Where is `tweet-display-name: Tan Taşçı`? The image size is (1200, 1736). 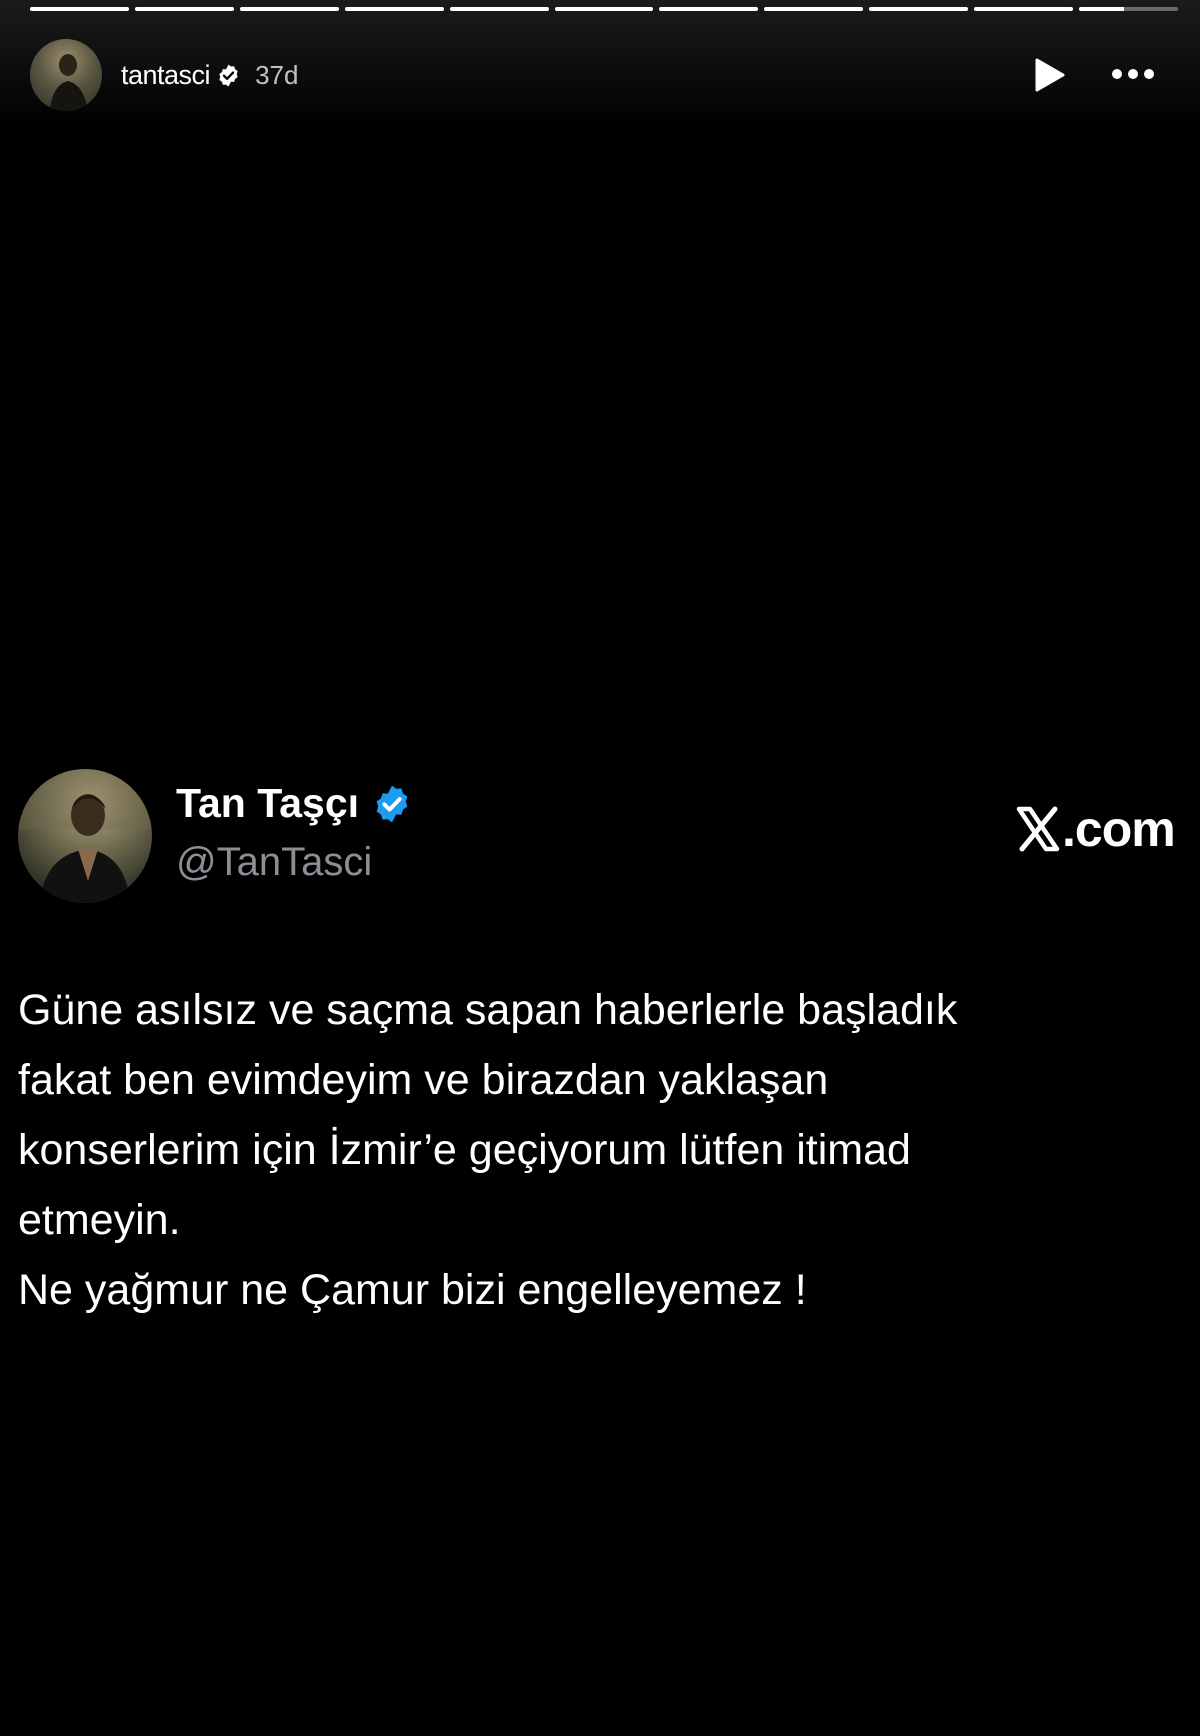
tweet-display-name: Tan Taşçı is located at coordinates (268, 803).